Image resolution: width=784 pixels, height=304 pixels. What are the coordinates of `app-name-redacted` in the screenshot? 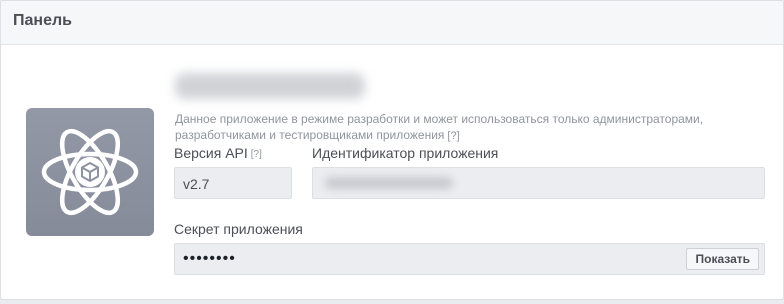 It's located at (270, 86).